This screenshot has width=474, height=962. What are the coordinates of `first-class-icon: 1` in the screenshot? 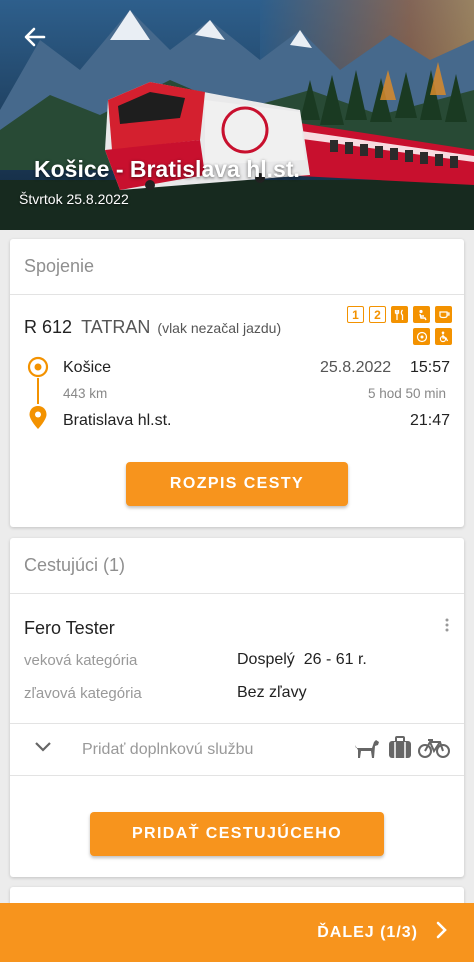 It's located at (355, 314).